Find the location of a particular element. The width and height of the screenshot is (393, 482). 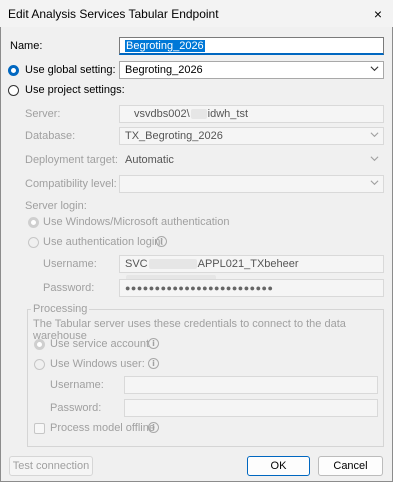

server-value-prefix: vsvdbs002\ is located at coordinates (162, 114).